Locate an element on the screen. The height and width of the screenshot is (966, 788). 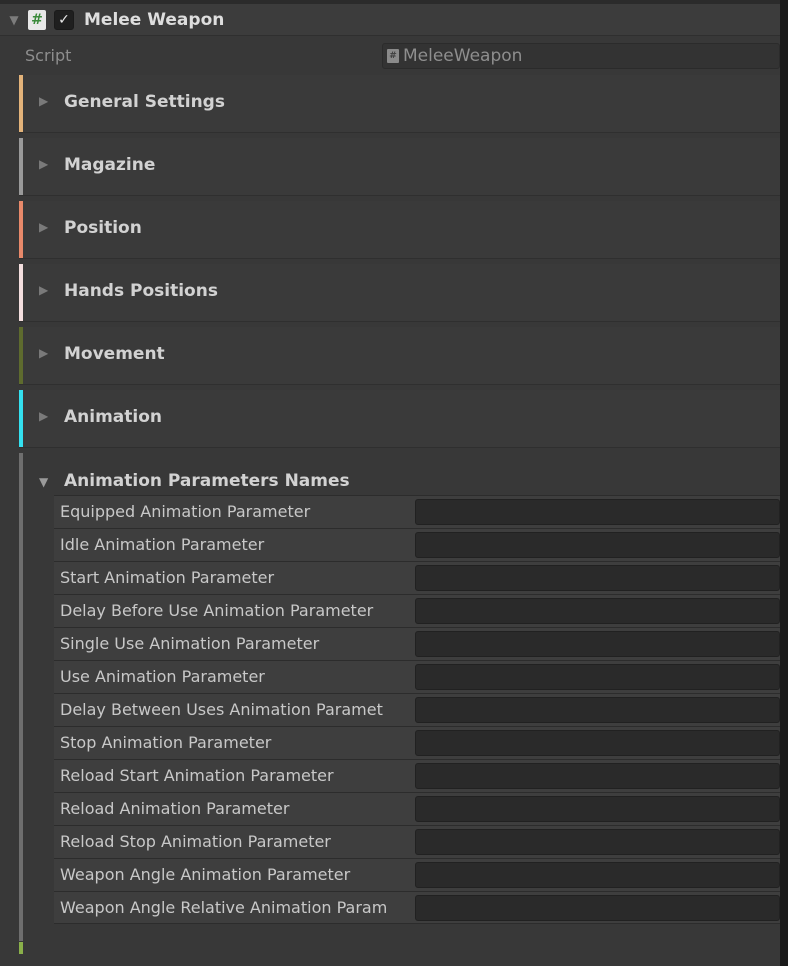
script-row: Script # MeleeWeapon is located at coordinates (390, 55).